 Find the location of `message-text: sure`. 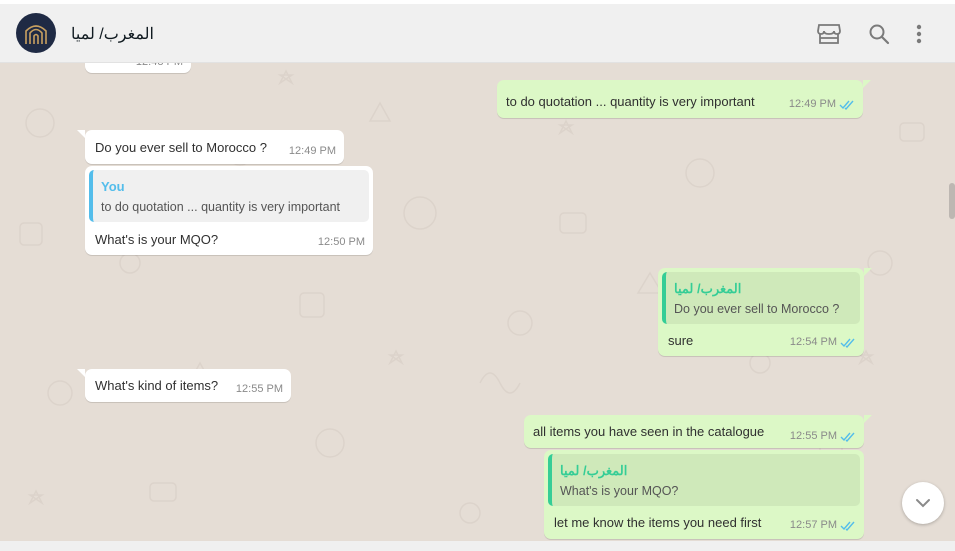

message-text: sure is located at coordinates (681, 340).